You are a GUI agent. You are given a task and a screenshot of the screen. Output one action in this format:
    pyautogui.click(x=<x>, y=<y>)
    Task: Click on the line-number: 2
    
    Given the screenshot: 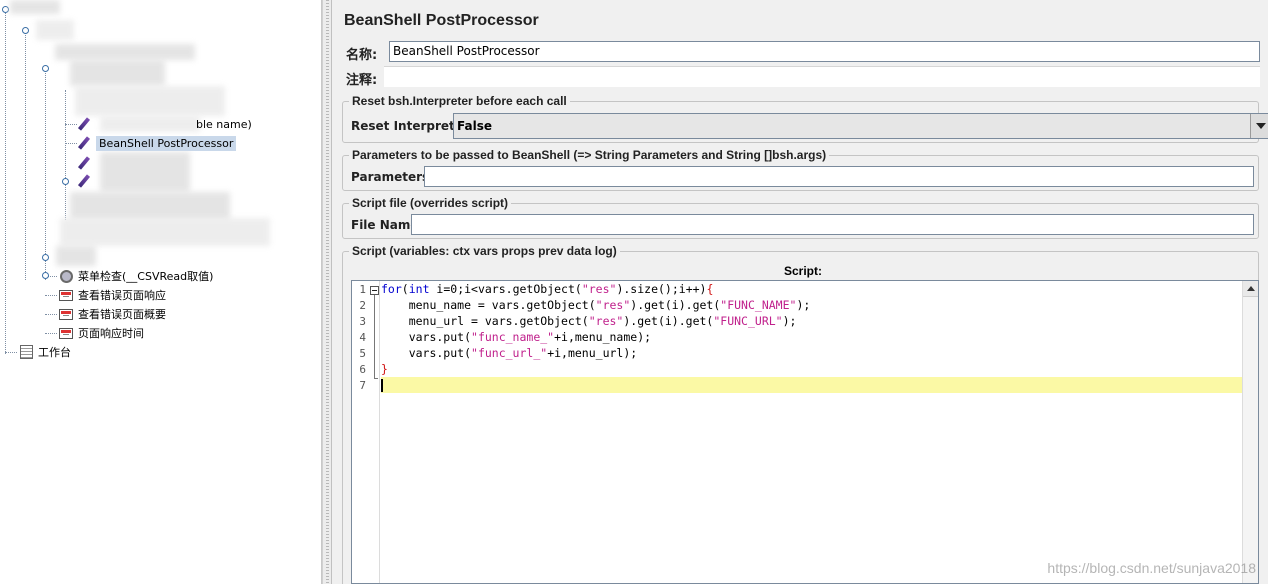 What is the action you would take?
    pyautogui.click(x=362, y=305)
    